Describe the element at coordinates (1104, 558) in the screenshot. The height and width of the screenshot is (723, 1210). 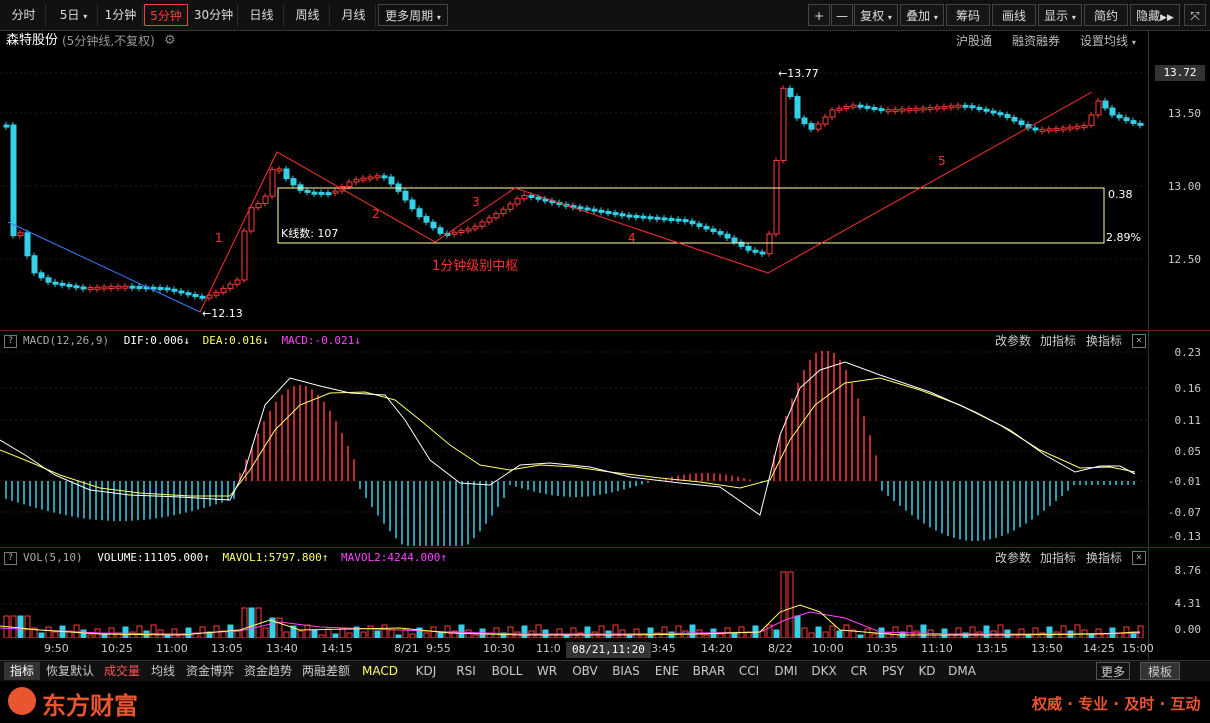
I see `vol-switch-indicator-button: 换指标` at that location.